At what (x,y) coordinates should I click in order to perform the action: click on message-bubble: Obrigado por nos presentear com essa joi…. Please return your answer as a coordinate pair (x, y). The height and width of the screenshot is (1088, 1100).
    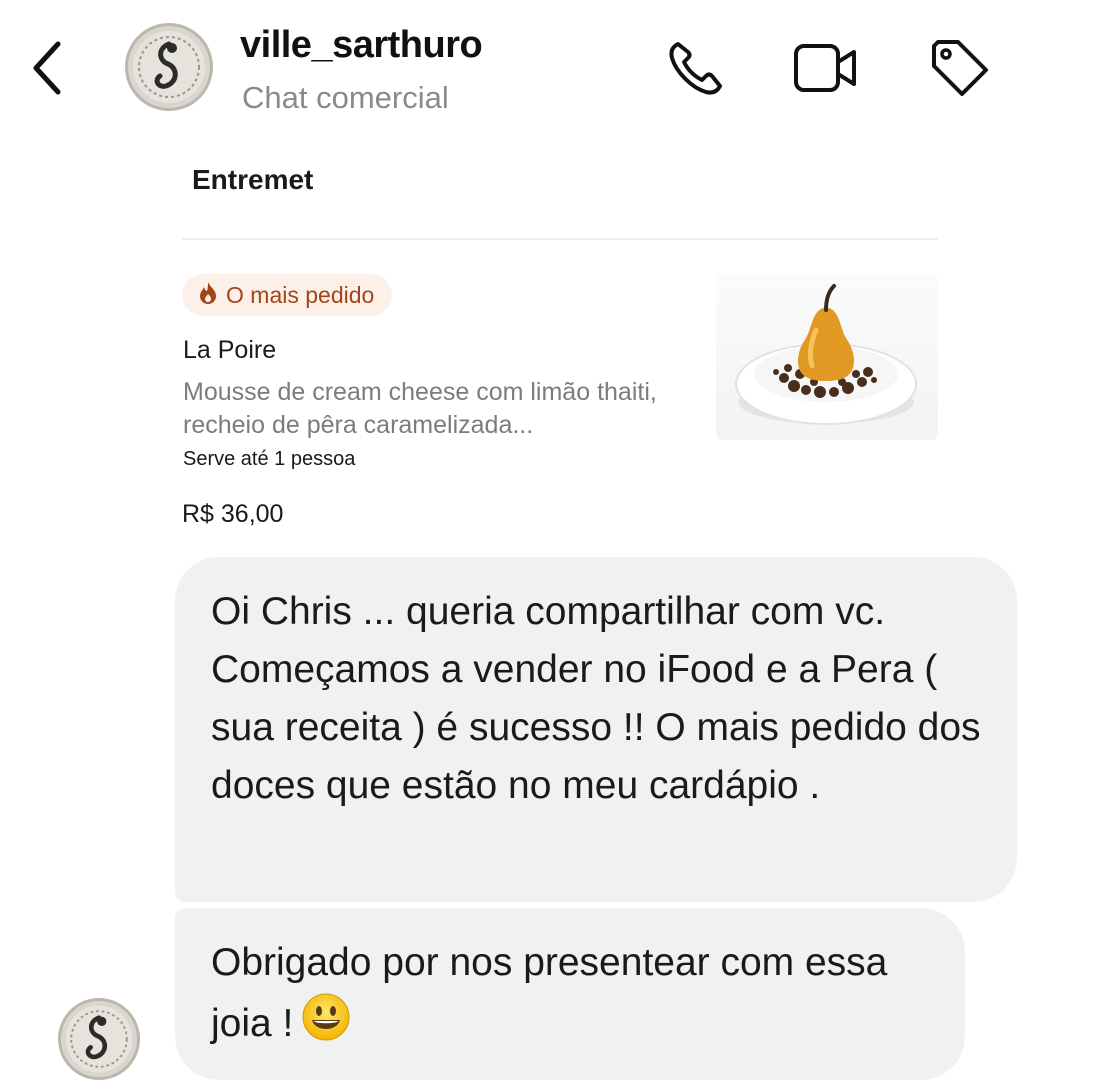
    Looking at the image, I should click on (570, 994).